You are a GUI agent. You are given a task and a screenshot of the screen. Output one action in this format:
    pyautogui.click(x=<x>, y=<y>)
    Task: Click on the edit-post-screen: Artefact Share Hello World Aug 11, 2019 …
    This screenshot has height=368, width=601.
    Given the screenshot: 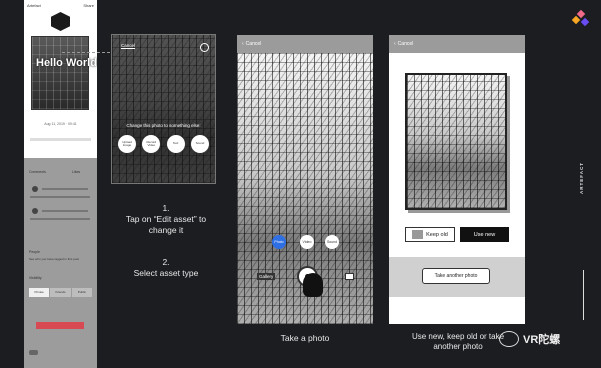 What is the action you would take?
    pyautogui.click(x=60, y=184)
    